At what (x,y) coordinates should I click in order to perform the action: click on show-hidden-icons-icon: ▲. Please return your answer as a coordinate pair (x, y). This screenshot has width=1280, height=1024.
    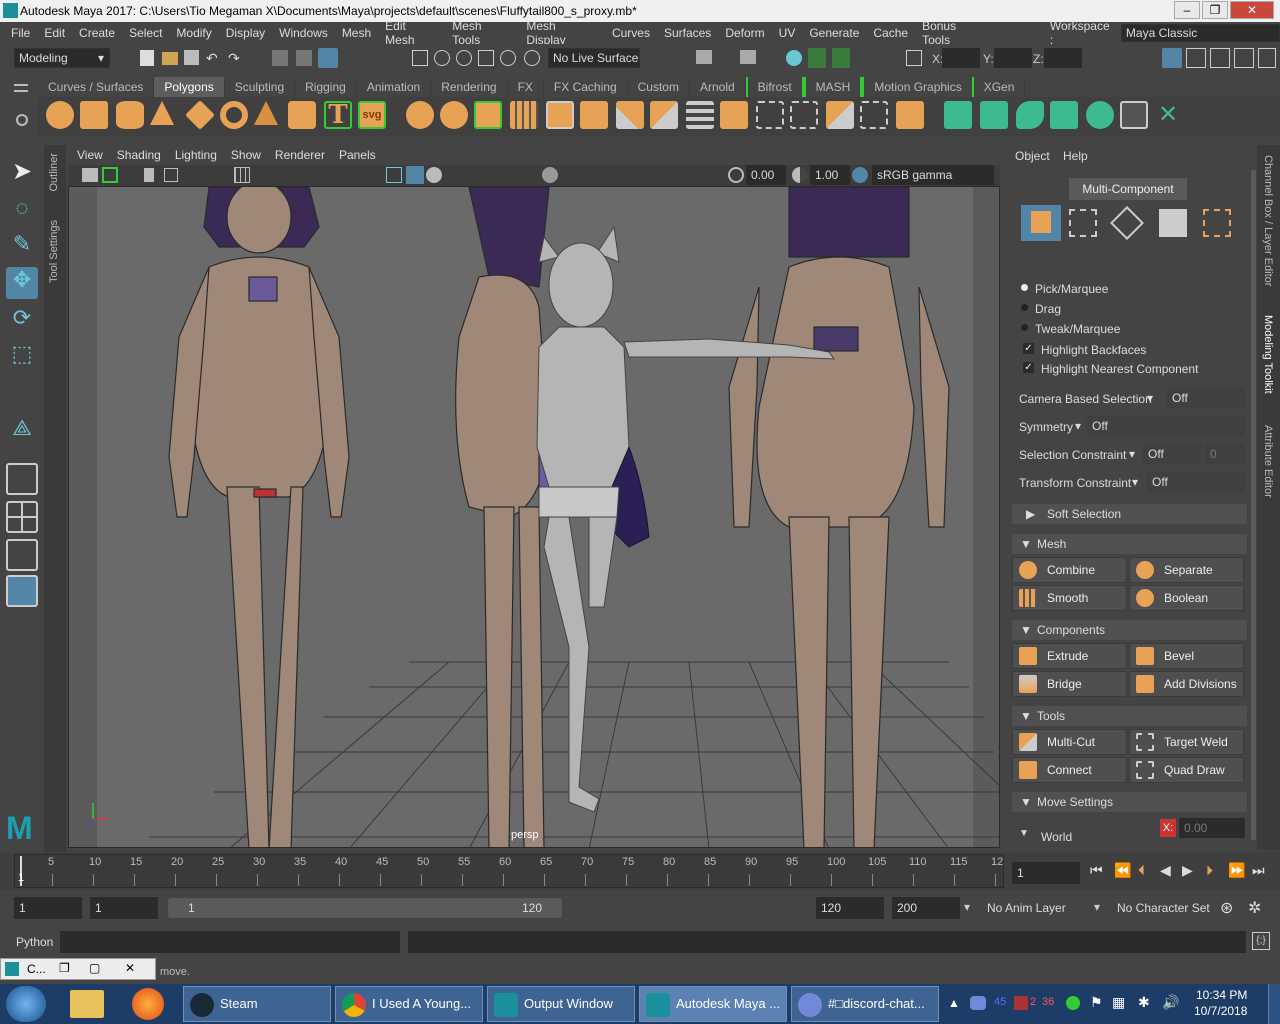
    Looking at the image, I should click on (954, 1003).